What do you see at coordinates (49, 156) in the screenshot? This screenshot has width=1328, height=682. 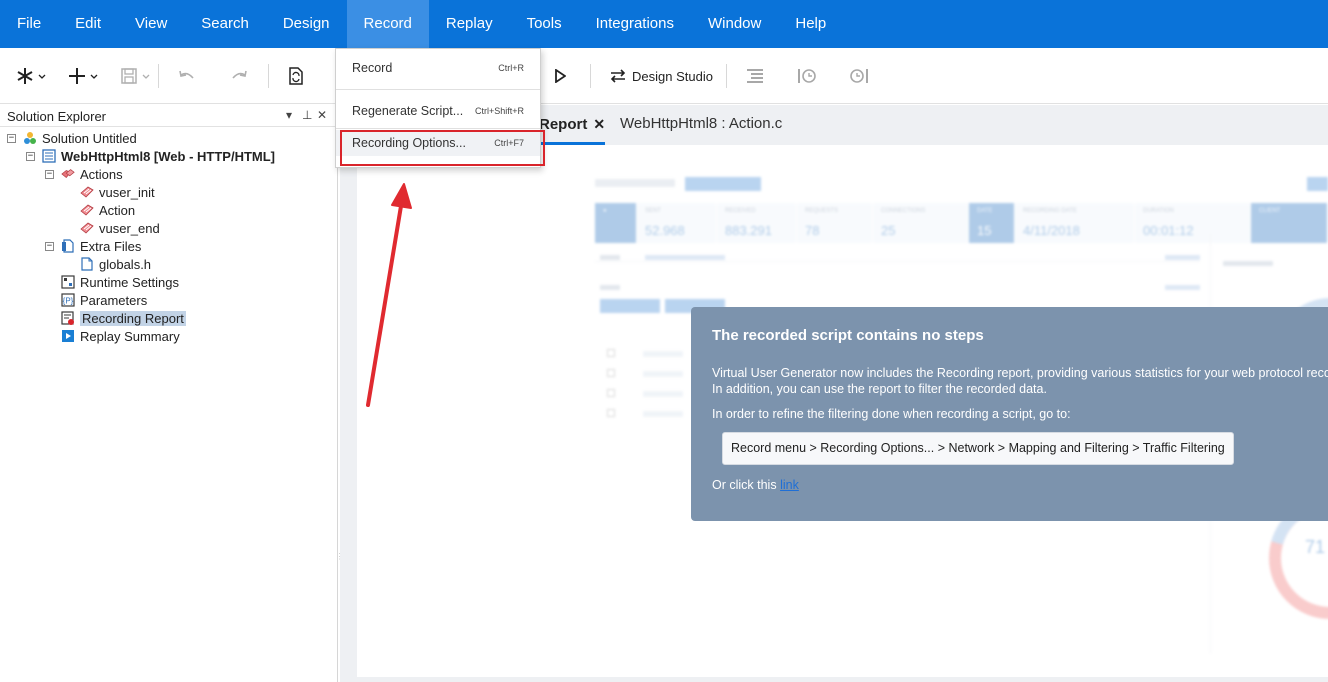 I see `script-icon` at bounding box center [49, 156].